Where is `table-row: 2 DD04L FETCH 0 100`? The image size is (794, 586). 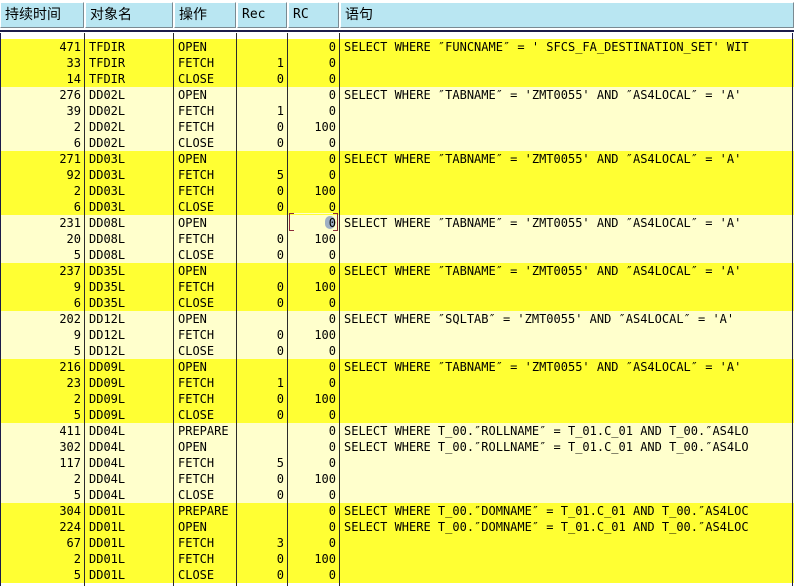
table-row: 2 DD04L FETCH 0 100 is located at coordinates (397, 479).